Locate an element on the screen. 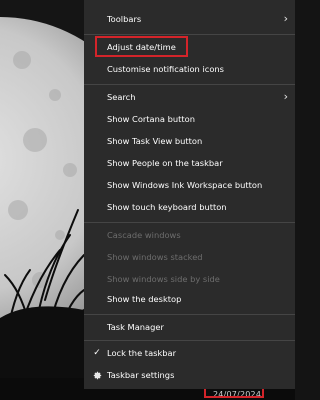 This screenshot has width=320, height=400. menu-item-show-windows-side-by-side: Show windows side by side is located at coordinates (189, 279).